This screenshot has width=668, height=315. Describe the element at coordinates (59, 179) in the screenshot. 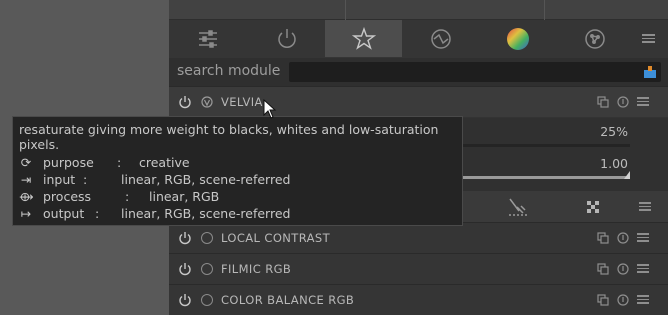

I see `tooltip-key: input` at that location.